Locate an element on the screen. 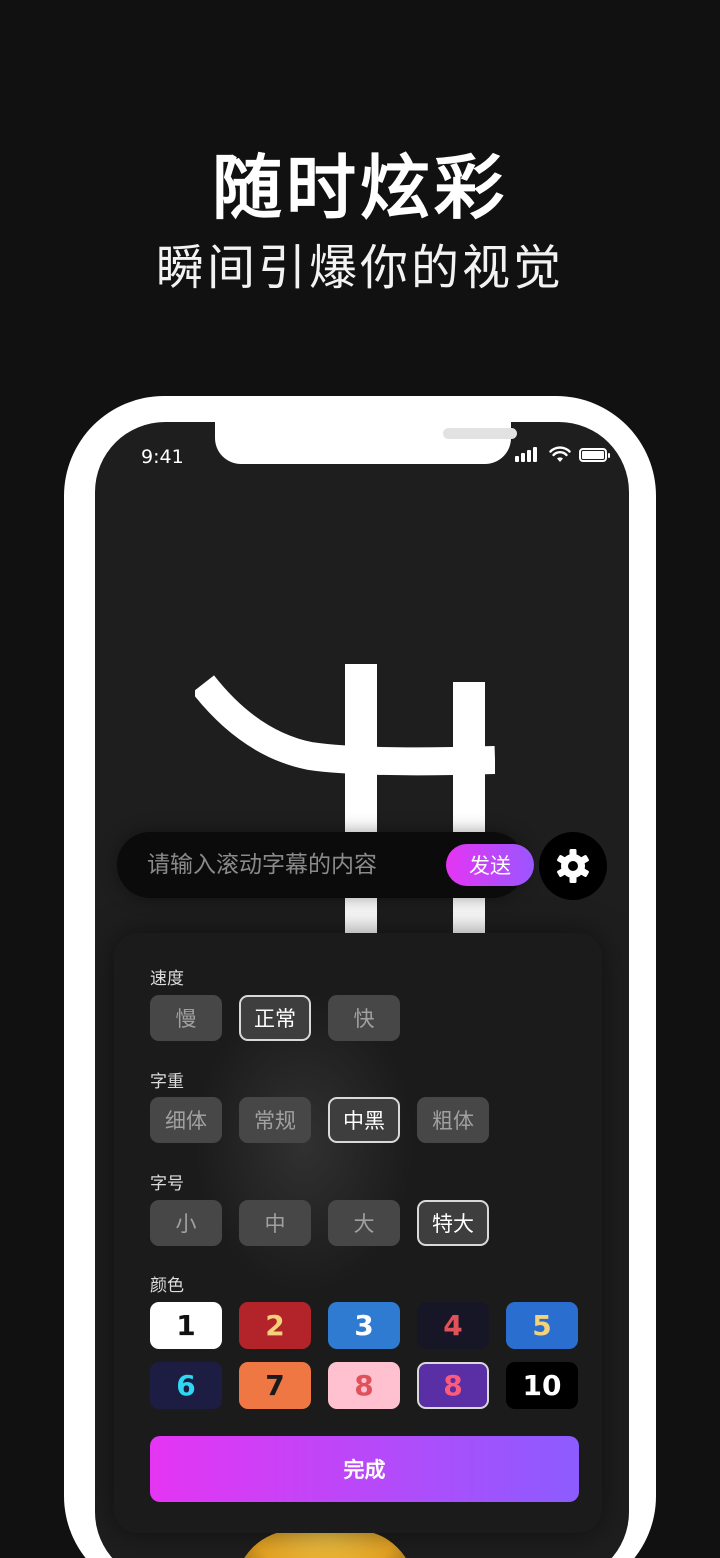 This screenshot has width=720, height=1558. headline: 随时炫彩 is located at coordinates (360, 188).